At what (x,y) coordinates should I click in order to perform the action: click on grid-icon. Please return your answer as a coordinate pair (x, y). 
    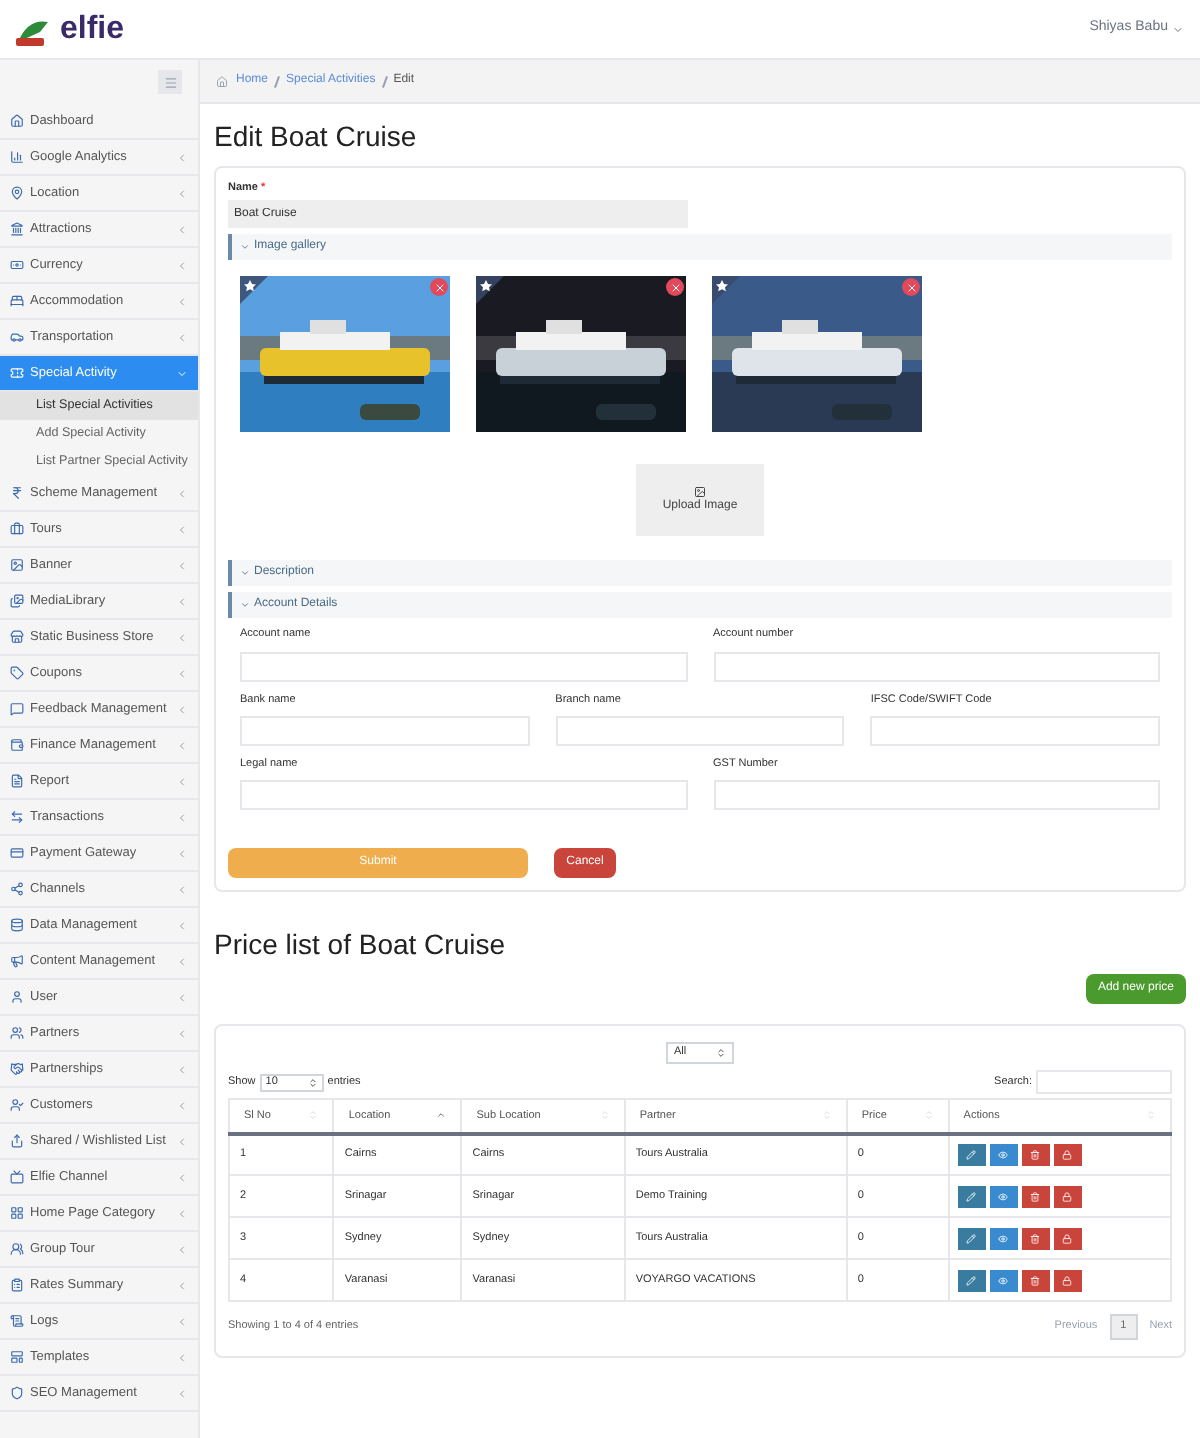
    Looking at the image, I should click on (17, 1213).